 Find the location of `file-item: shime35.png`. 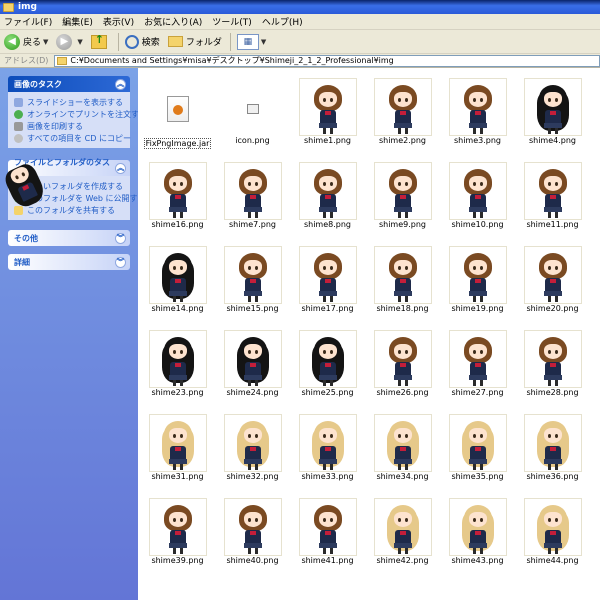

file-item: shime35.png is located at coordinates (477, 448).